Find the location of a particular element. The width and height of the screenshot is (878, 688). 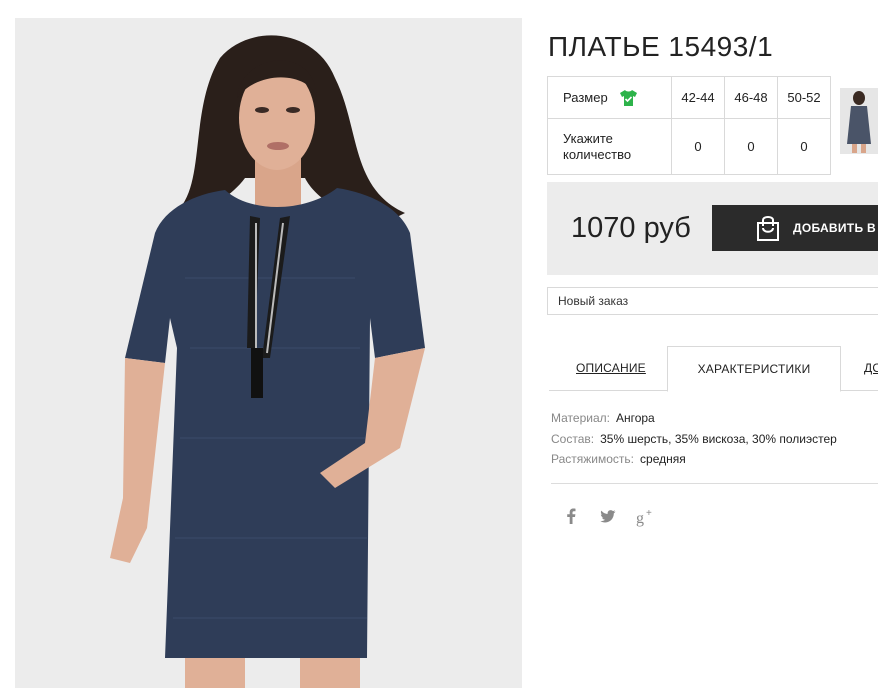

section-divider is located at coordinates (714, 483).